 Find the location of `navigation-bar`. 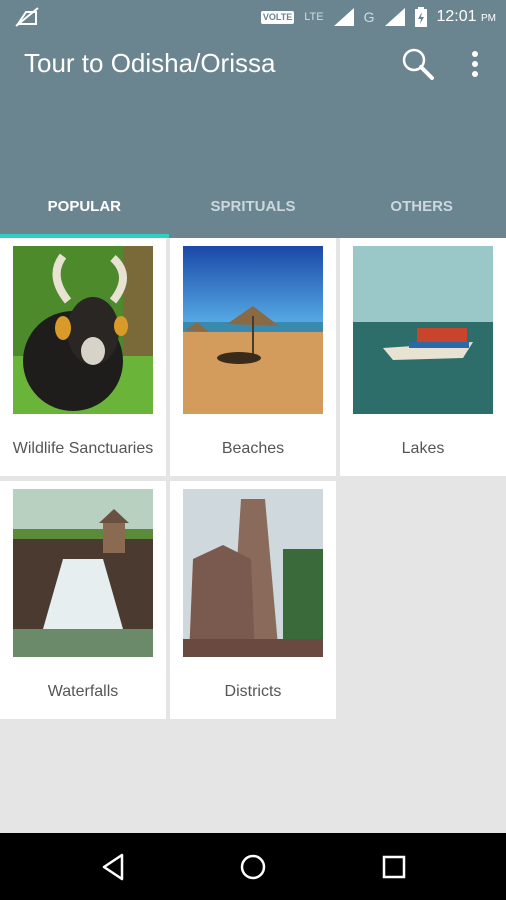

navigation-bar is located at coordinates (253, 866).